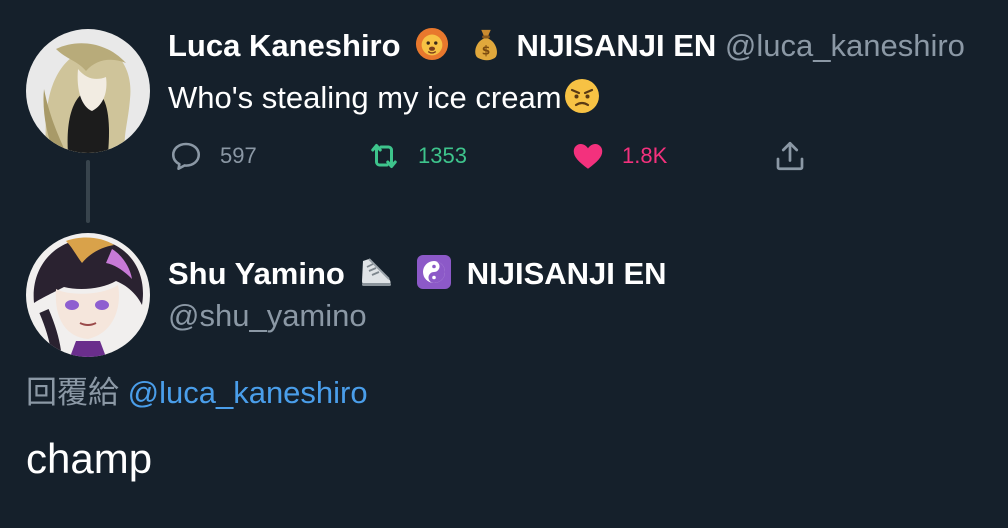 This screenshot has width=1008, height=528. I want to click on money-bag-icon: $, so click(486, 48).